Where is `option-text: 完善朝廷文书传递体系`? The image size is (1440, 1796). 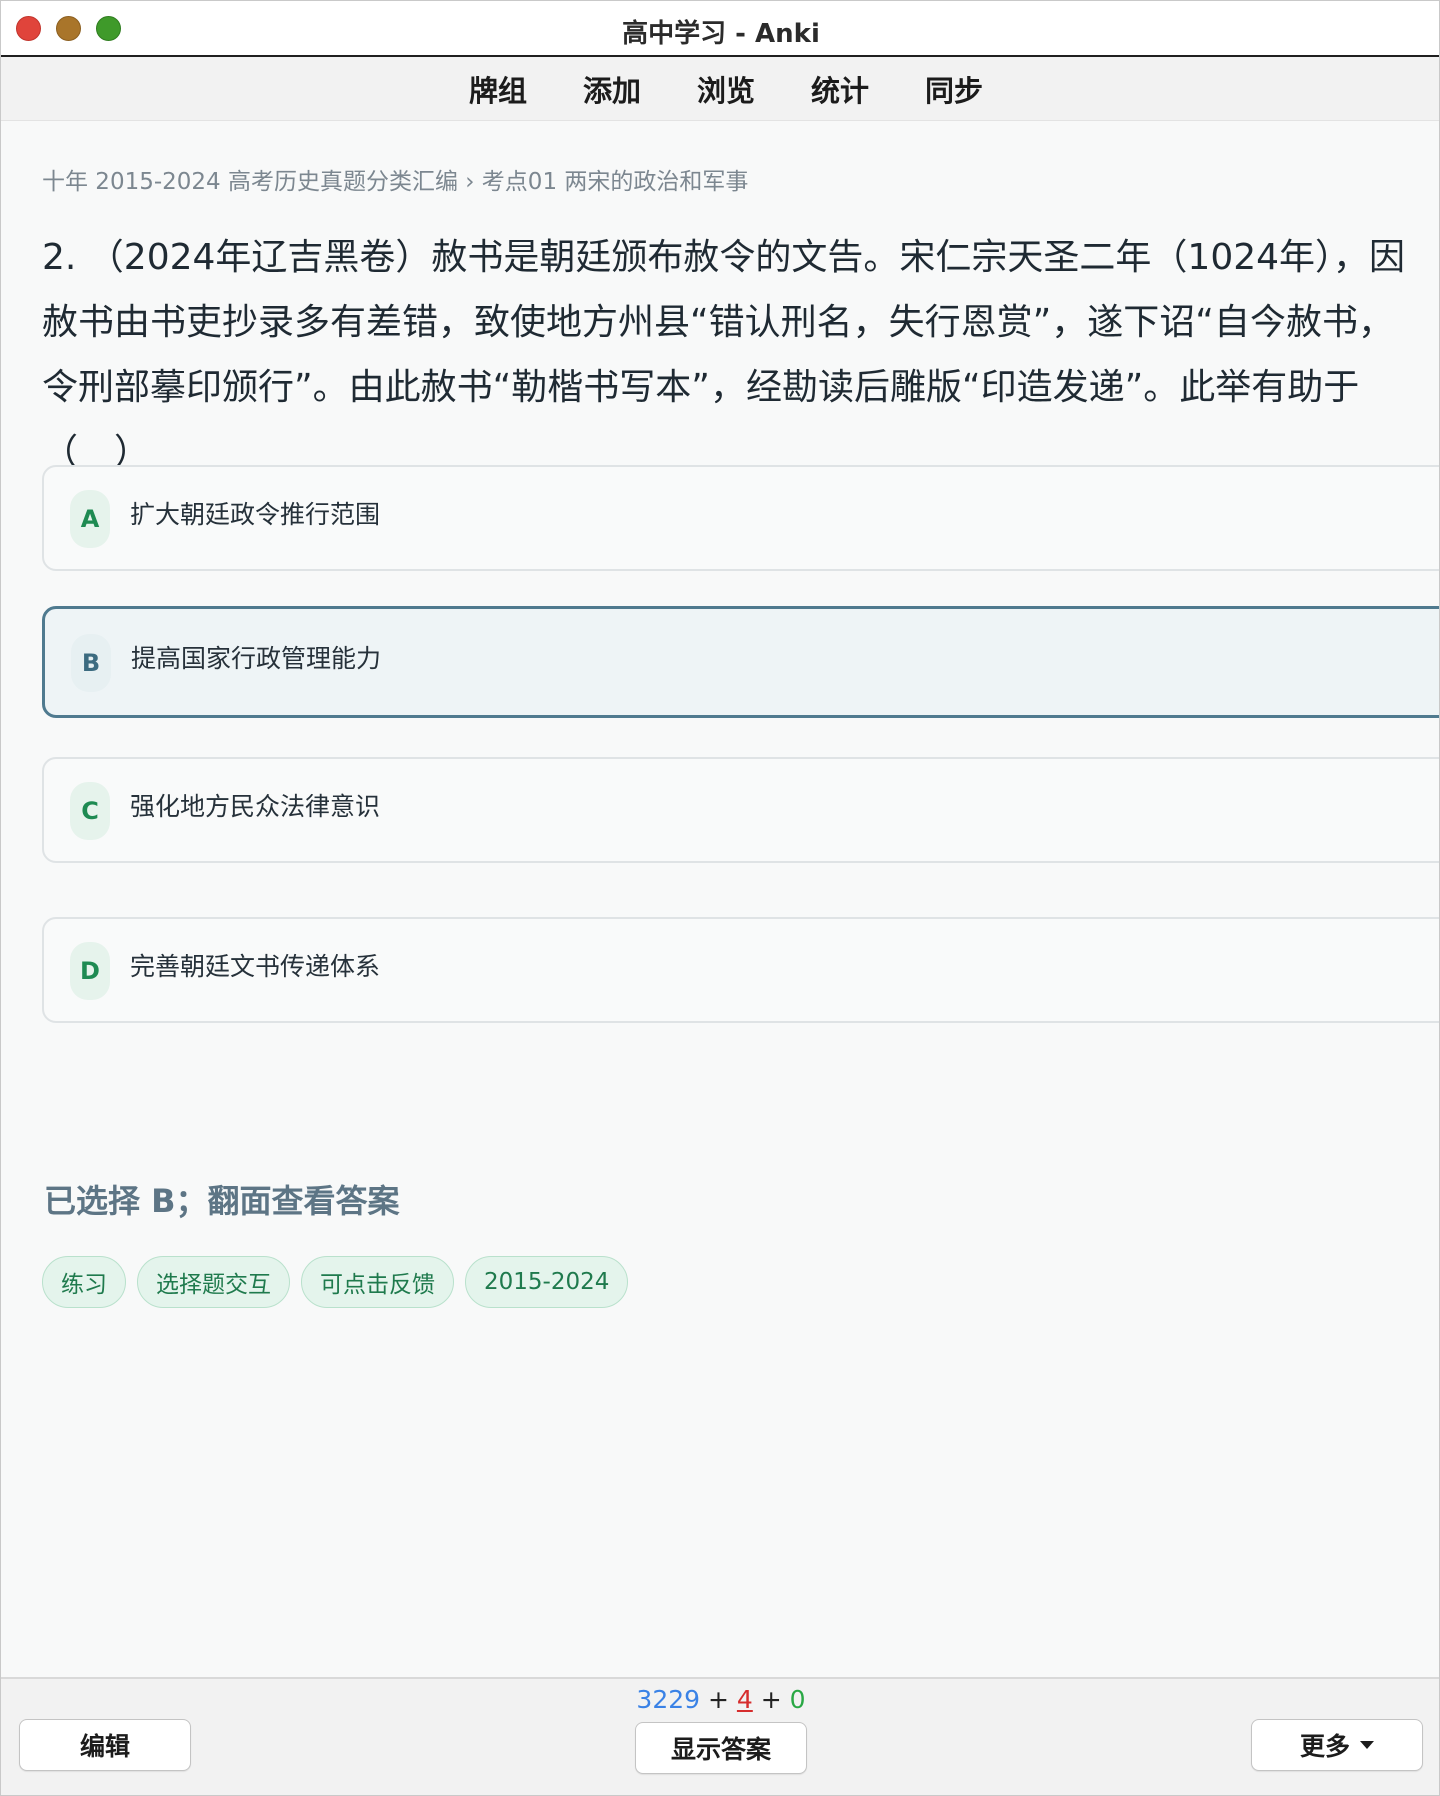
option-text: 完善朝廷文书传递体系 is located at coordinates (255, 966).